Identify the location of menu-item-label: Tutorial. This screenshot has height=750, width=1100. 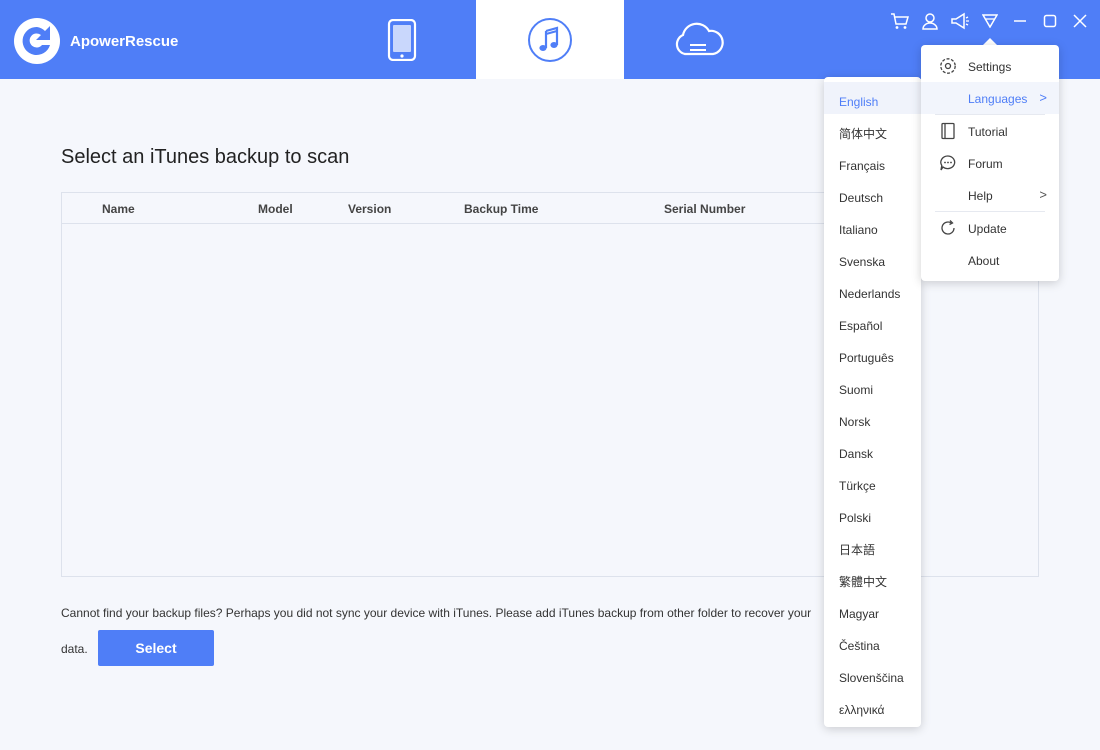
(988, 132).